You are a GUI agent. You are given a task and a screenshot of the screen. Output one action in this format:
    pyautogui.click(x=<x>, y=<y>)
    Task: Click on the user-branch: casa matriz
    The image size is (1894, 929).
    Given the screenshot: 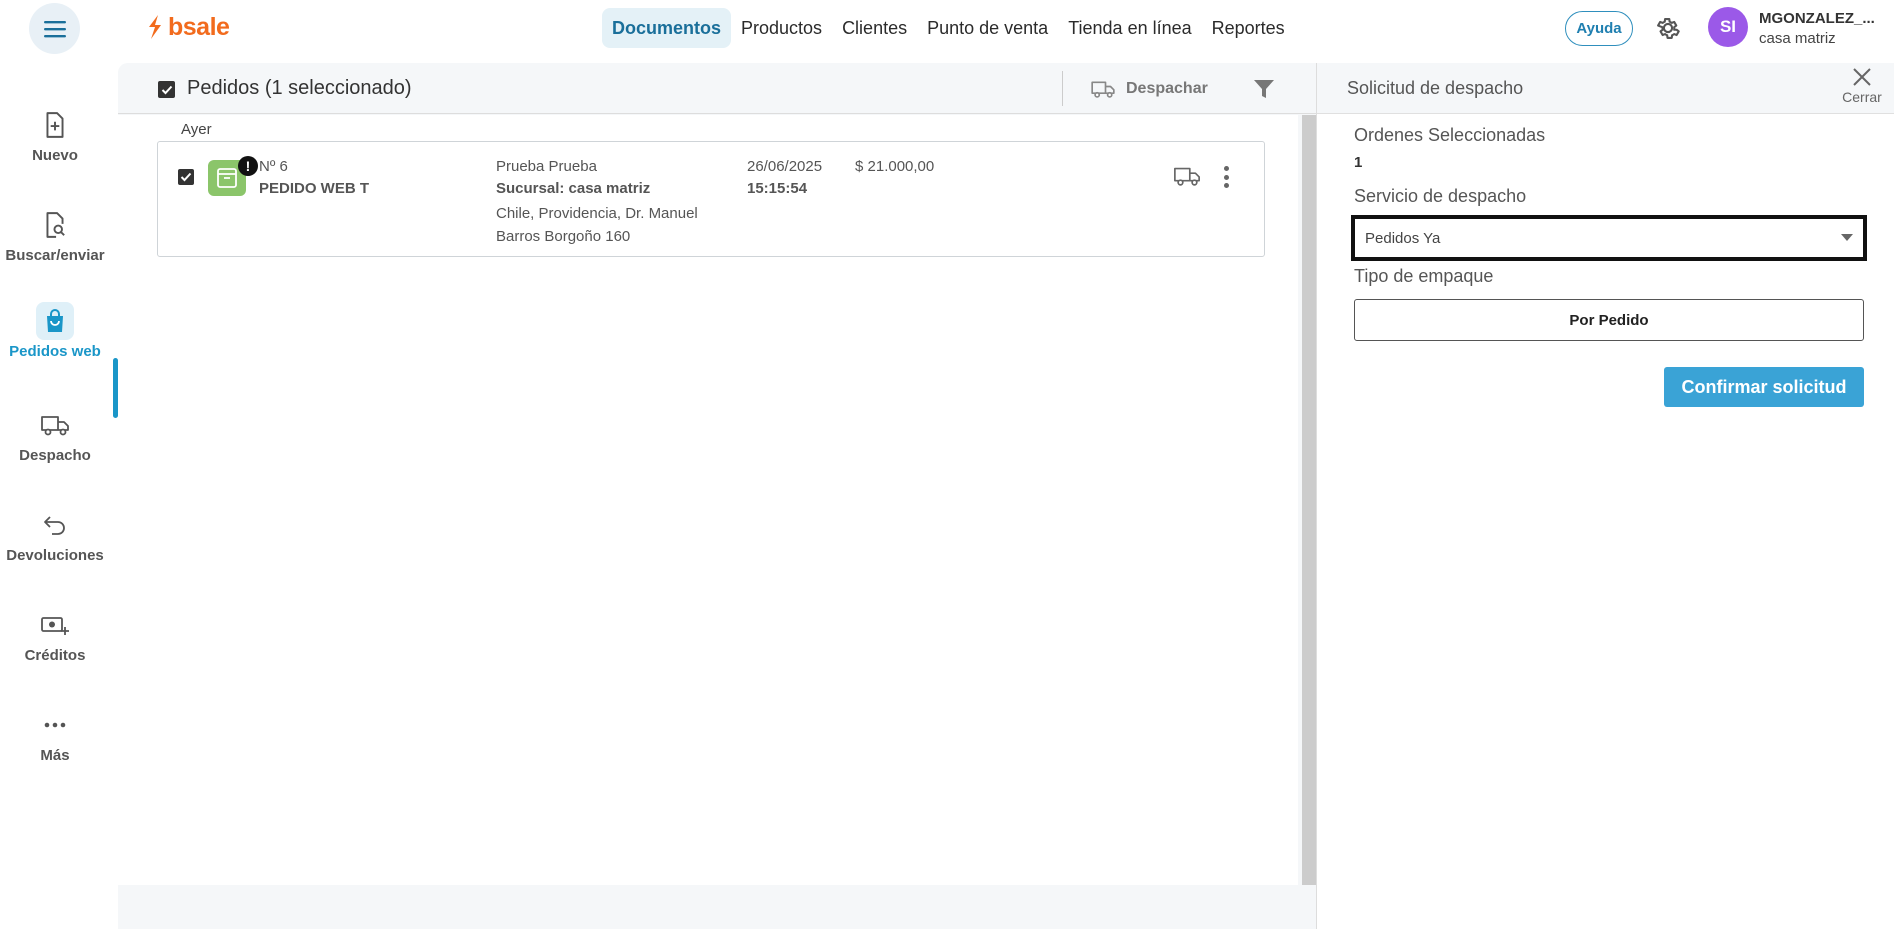 What is the action you would take?
    pyautogui.click(x=1797, y=38)
    